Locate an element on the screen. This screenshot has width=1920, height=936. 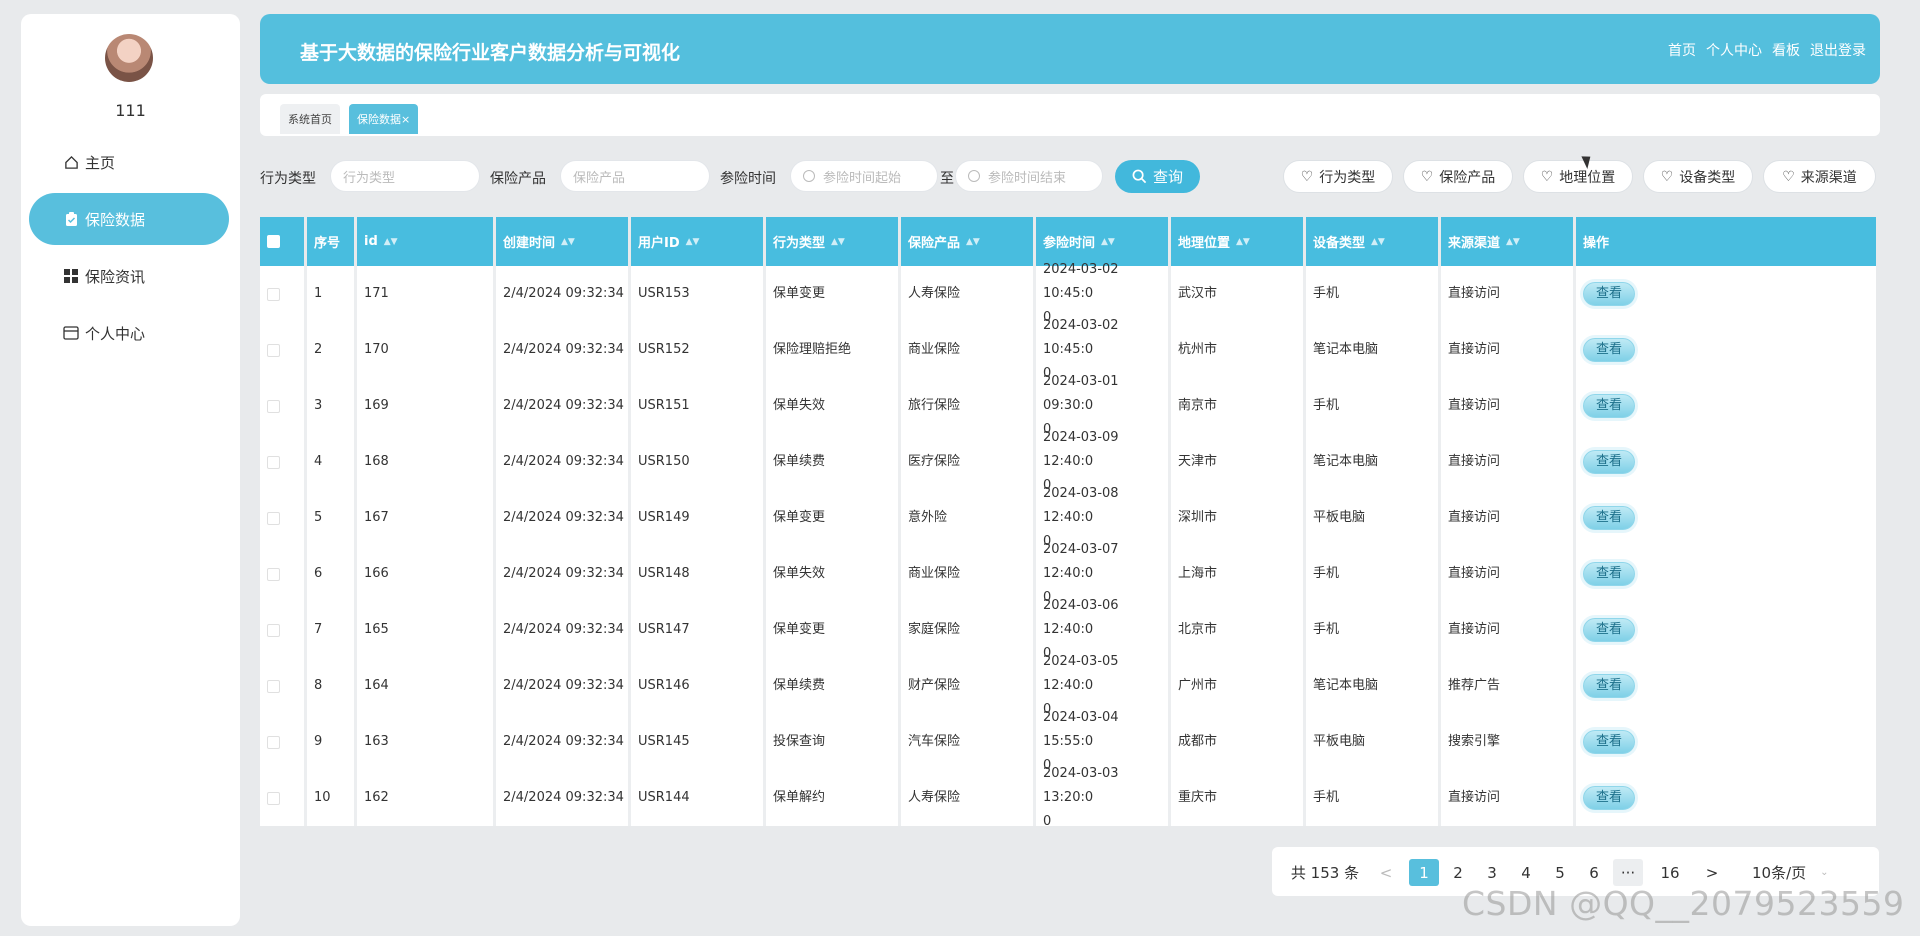
page-size-label: 10条/页 is located at coordinates (1779, 873).